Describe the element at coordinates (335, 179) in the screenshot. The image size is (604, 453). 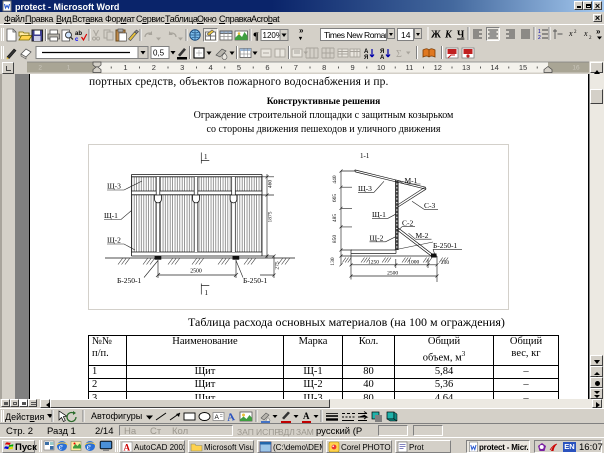
I see `svg-text: 440` at that location.